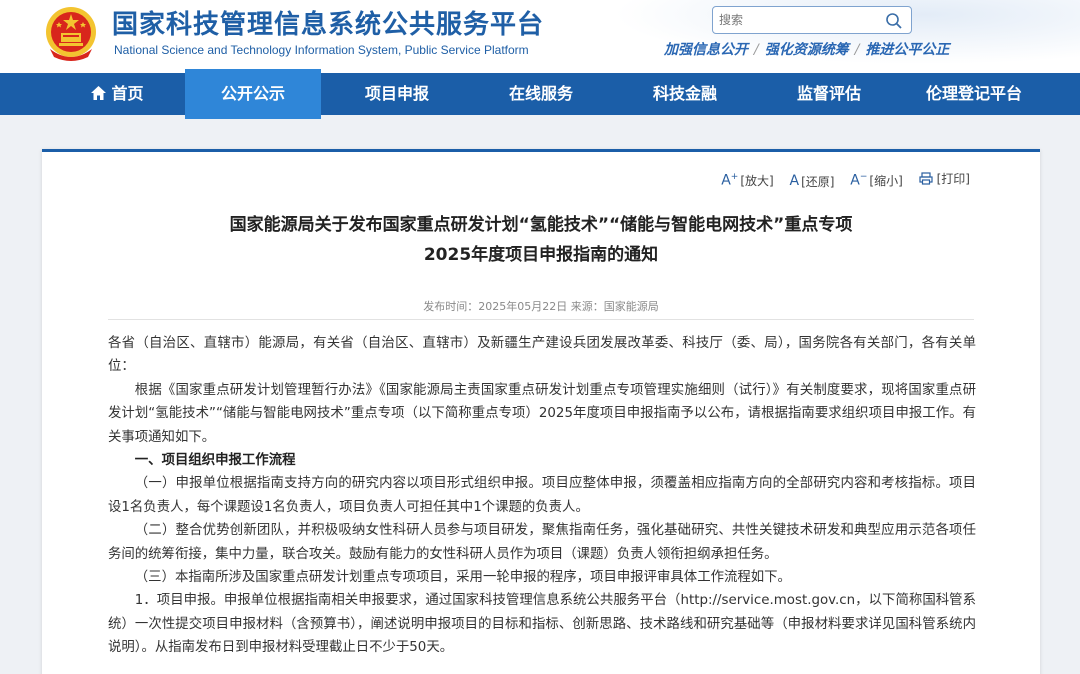 This screenshot has height=674, width=1080. I want to click on nav-item-home: 首页, so click(117, 94).